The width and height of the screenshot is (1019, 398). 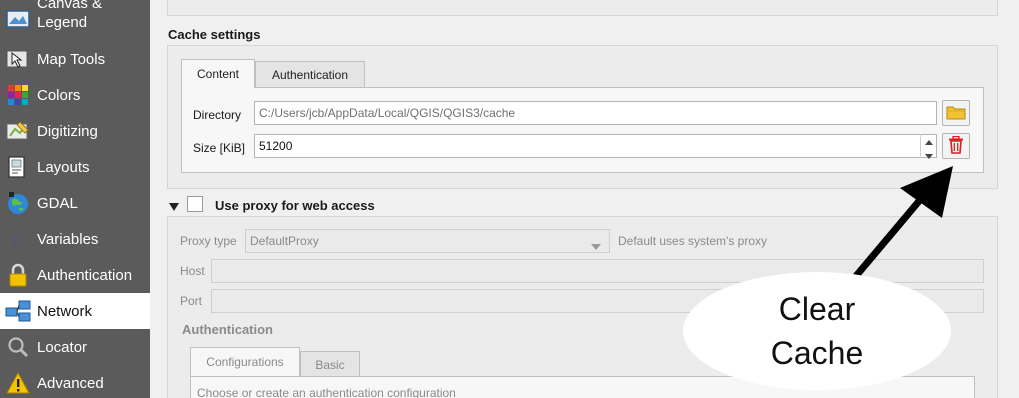 What do you see at coordinates (817, 331) in the screenshot?
I see `clear-cache-callout: Clear Cache` at bounding box center [817, 331].